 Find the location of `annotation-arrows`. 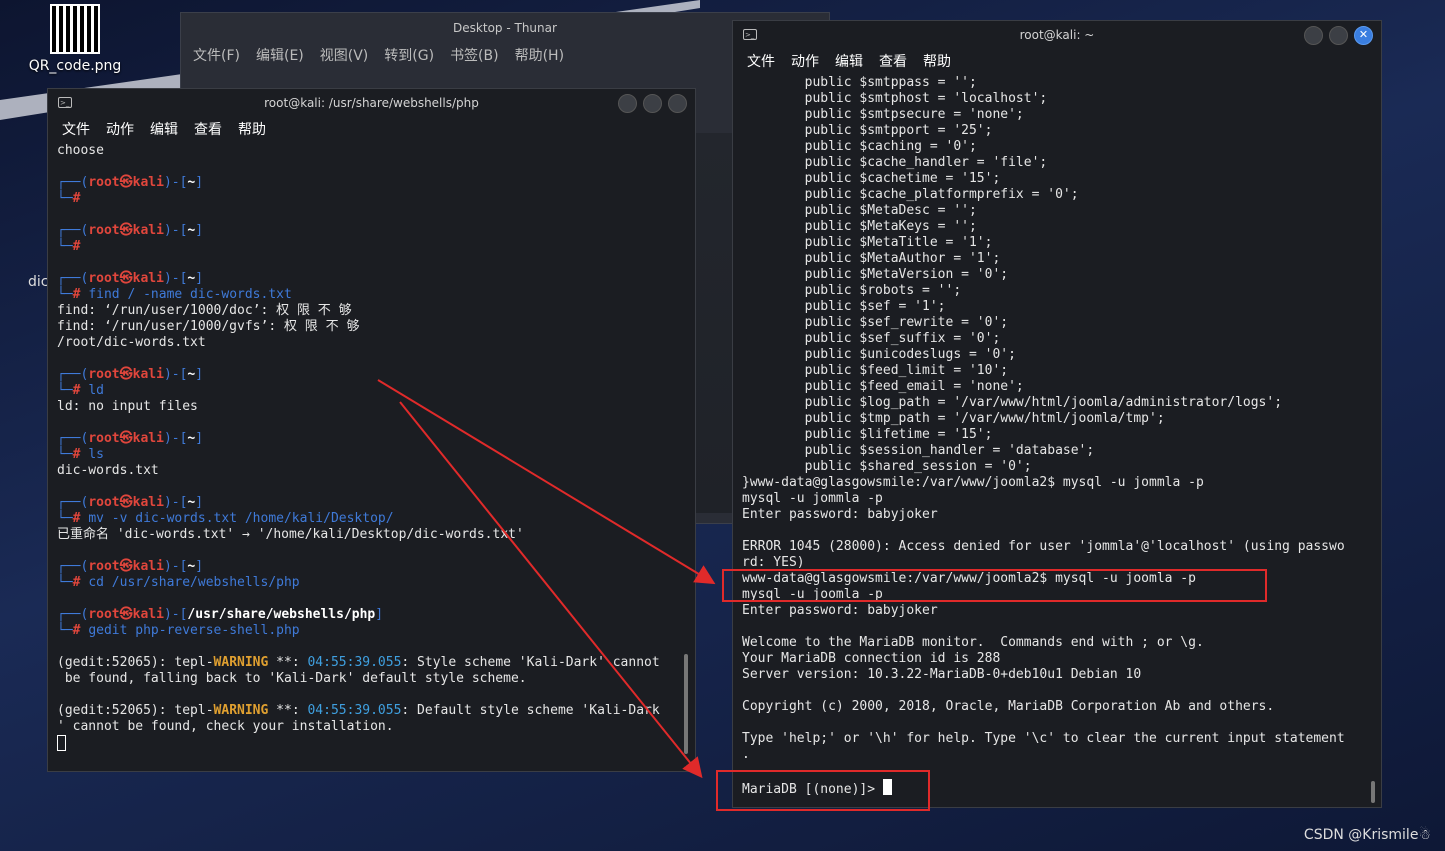

annotation-arrows is located at coordinates (546, 579).